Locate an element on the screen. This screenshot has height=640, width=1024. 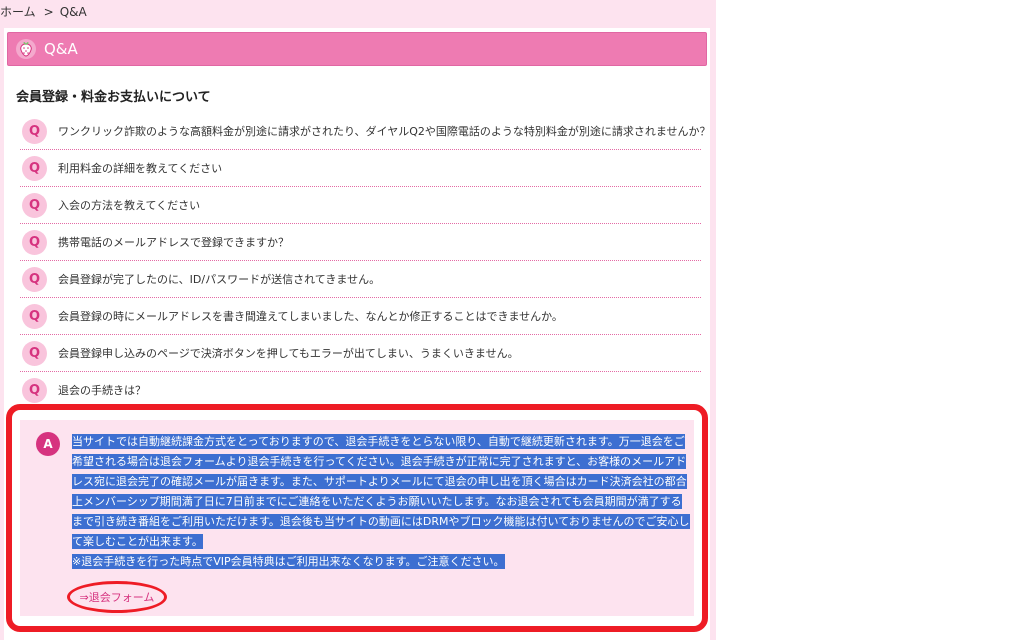
withdrawal-form-link: ⇒退会フォーム is located at coordinates (117, 597).